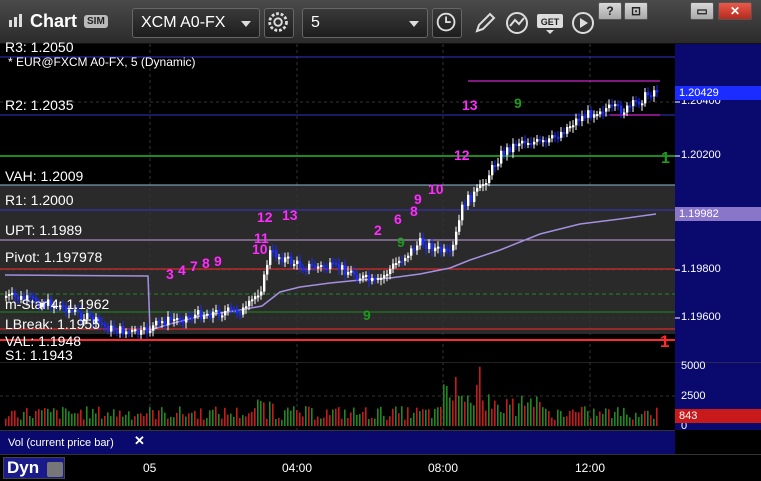 This screenshot has width=761, height=481. What do you see at coordinates (636, 11) in the screenshot?
I see `restore-button: ⊡` at bounding box center [636, 11].